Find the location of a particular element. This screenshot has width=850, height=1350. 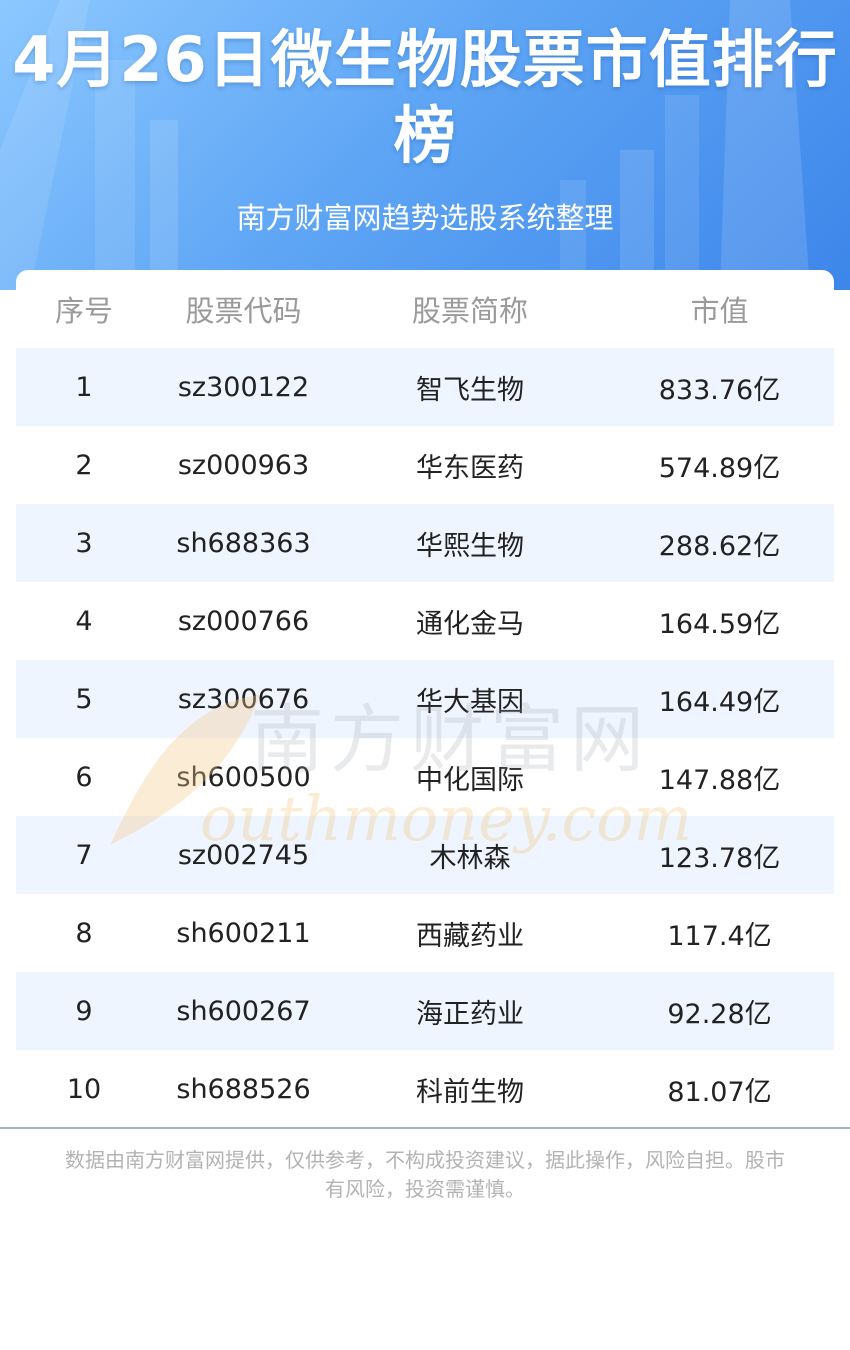

rank-cell: 9 is located at coordinates (84, 1011).